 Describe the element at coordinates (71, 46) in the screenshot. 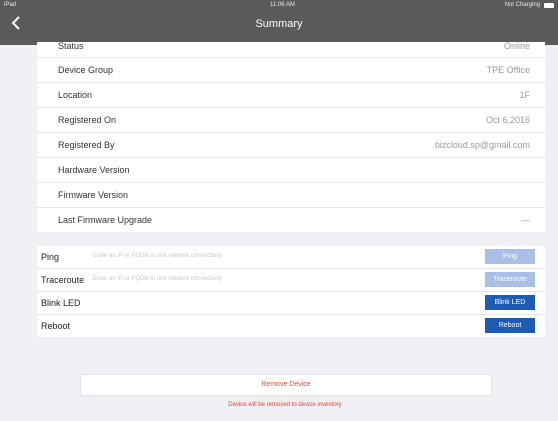

I see `info-label: Status` at that location.